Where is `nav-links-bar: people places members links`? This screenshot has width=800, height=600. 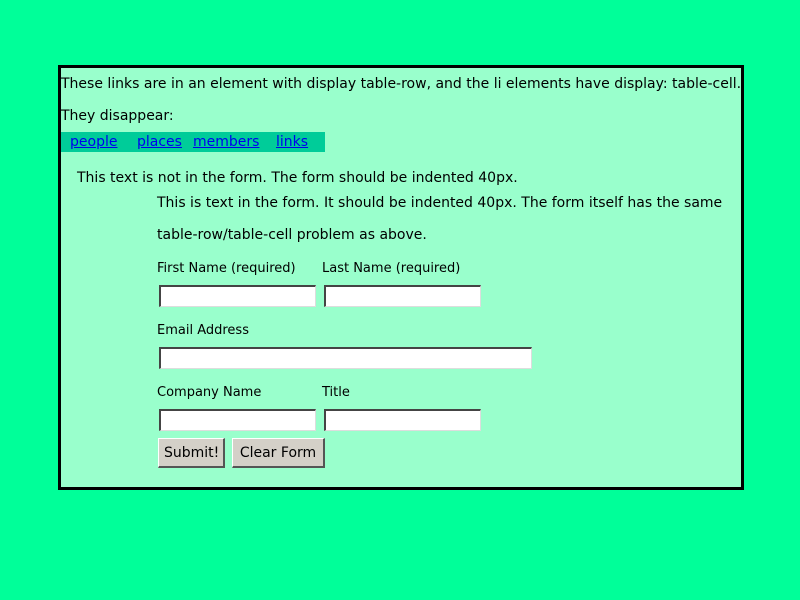 nav-links-bar: people places members links is located at coordinates (193, 142).